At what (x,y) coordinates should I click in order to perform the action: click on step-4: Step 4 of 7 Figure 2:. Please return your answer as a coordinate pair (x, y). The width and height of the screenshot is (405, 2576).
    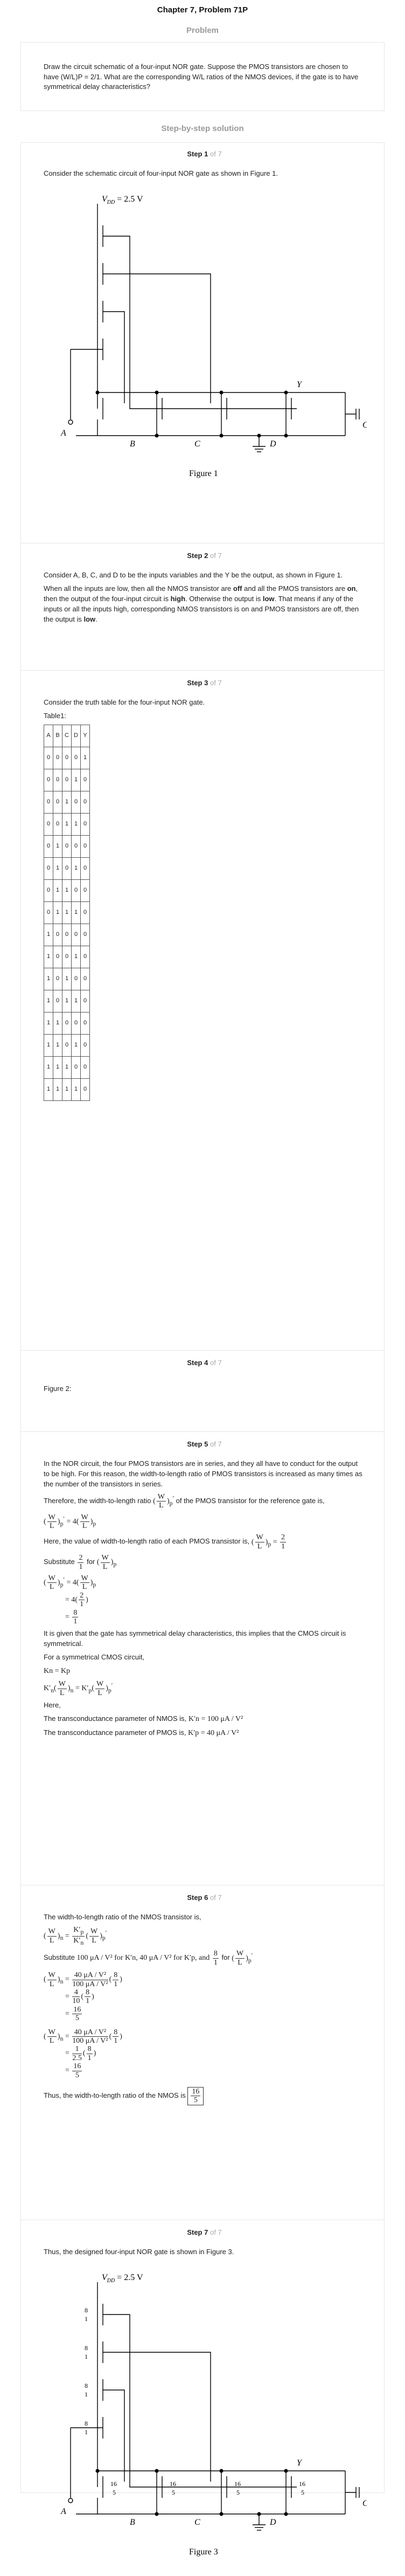
    Looking at the image, I should click on (202, 1390).